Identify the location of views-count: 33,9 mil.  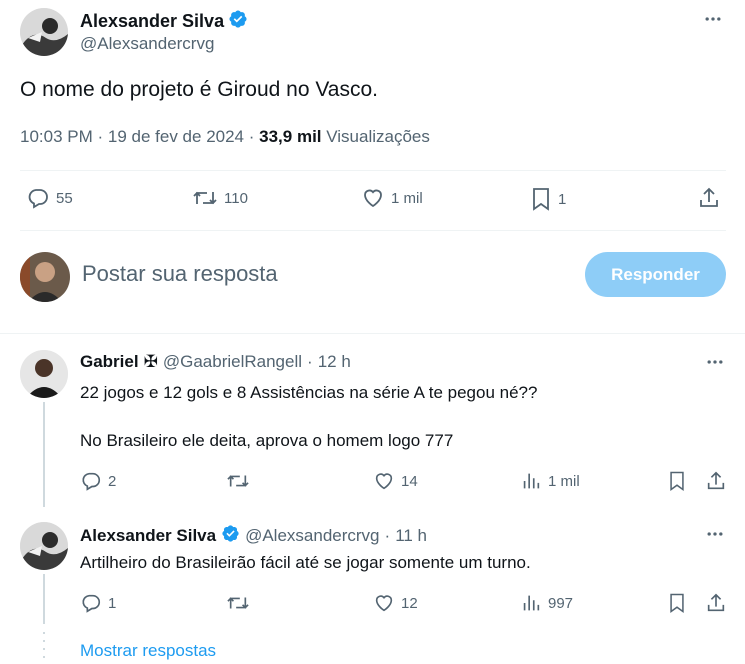
(290, 136).